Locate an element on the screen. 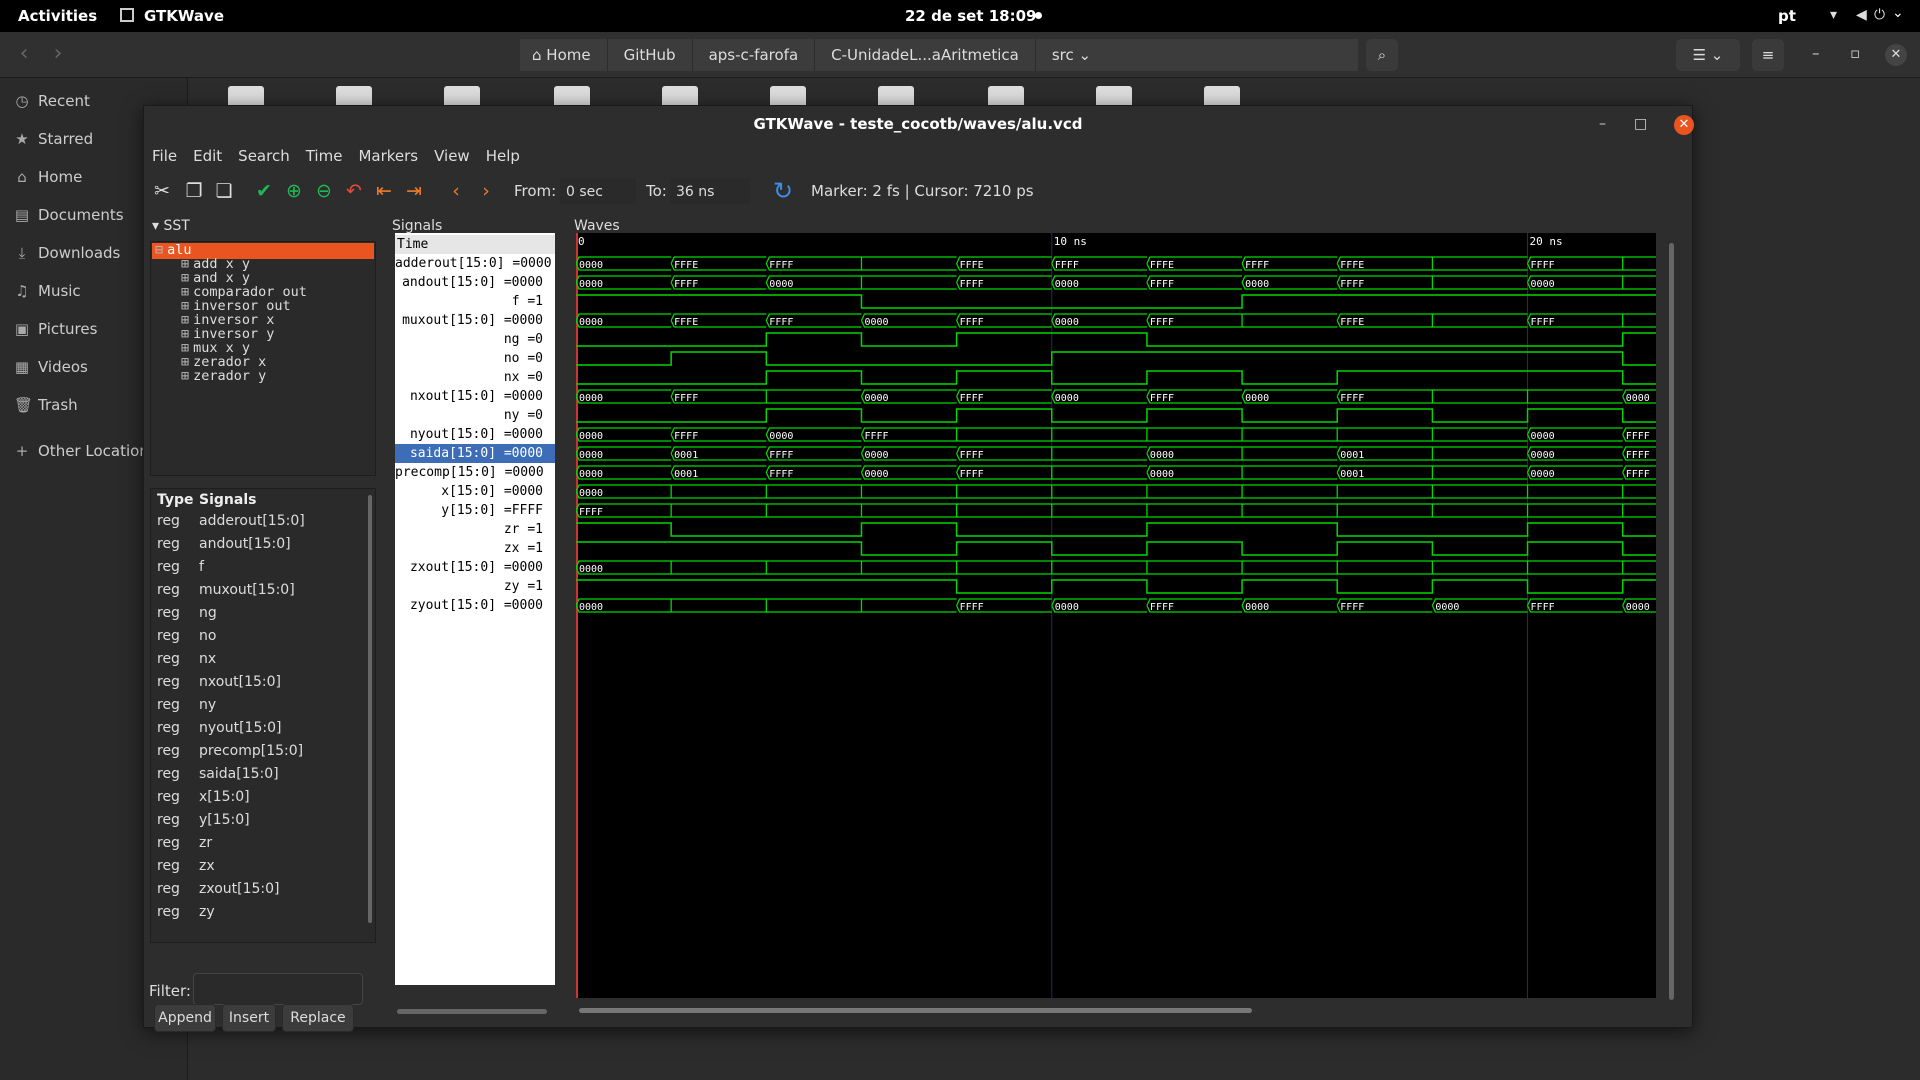 This screenshot has width=1920, height=1080. sidebar-item-trash: 🗑 Trash is located at coordinates (46, 405).